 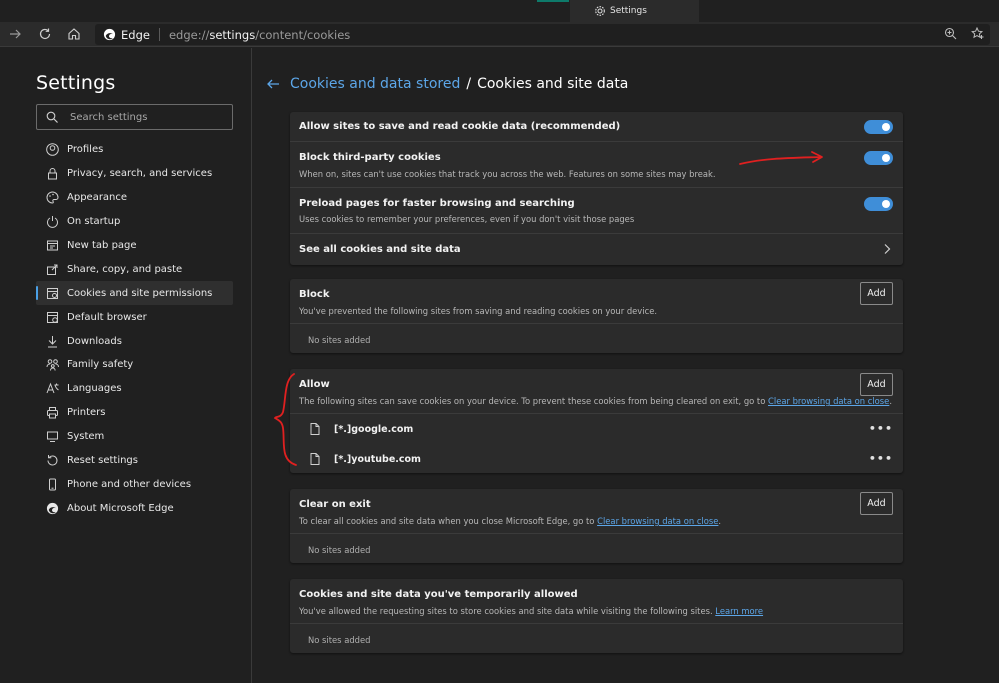 What do you see at coordinates (720, 521) in the screenshot?
I see `clear-desc-end: .` at bounding box center [720, 521].